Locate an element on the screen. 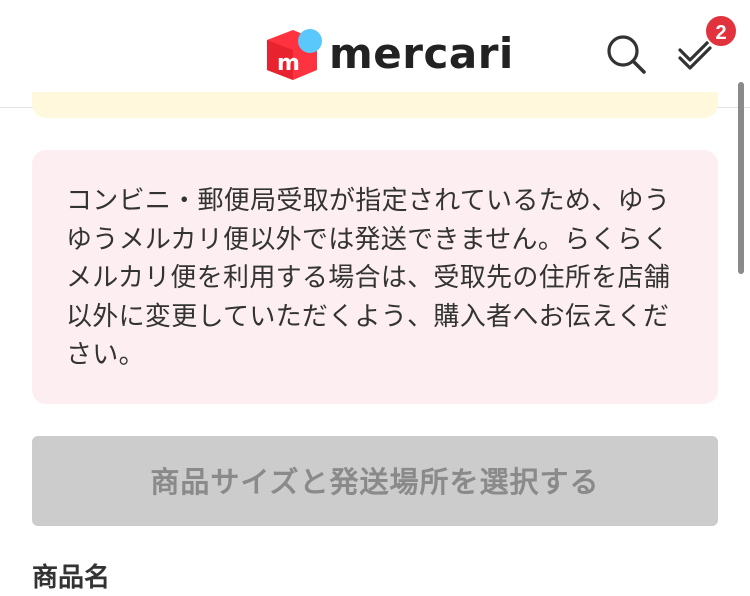  select-size-button: 商品サイズと発送場所を選択する is located at coordinates (375, 481).